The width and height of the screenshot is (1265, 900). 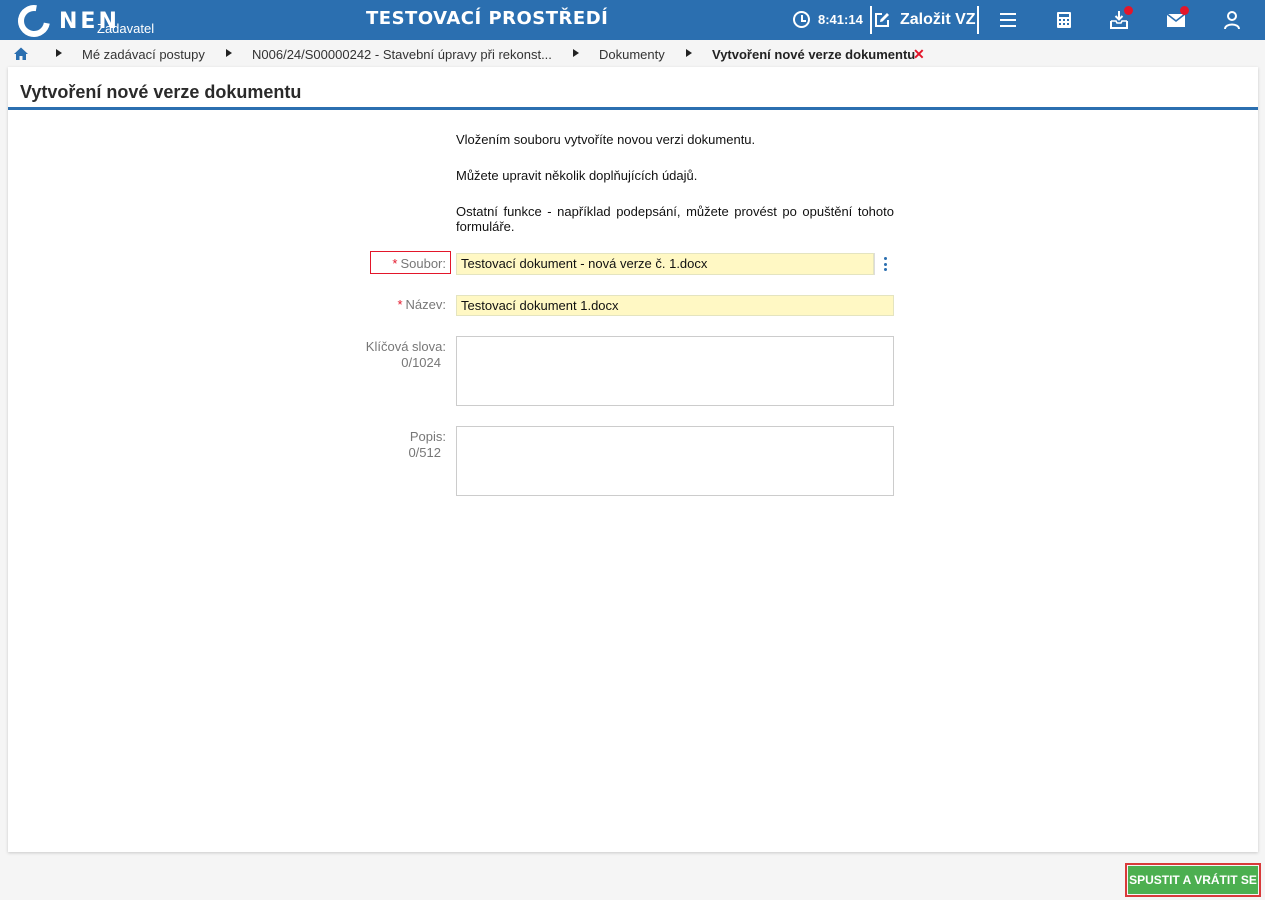 What do you see at coordinates (840, 19) in the screenshot?
I see `session-time: 8:41:14` at bounding box center [840, 19].